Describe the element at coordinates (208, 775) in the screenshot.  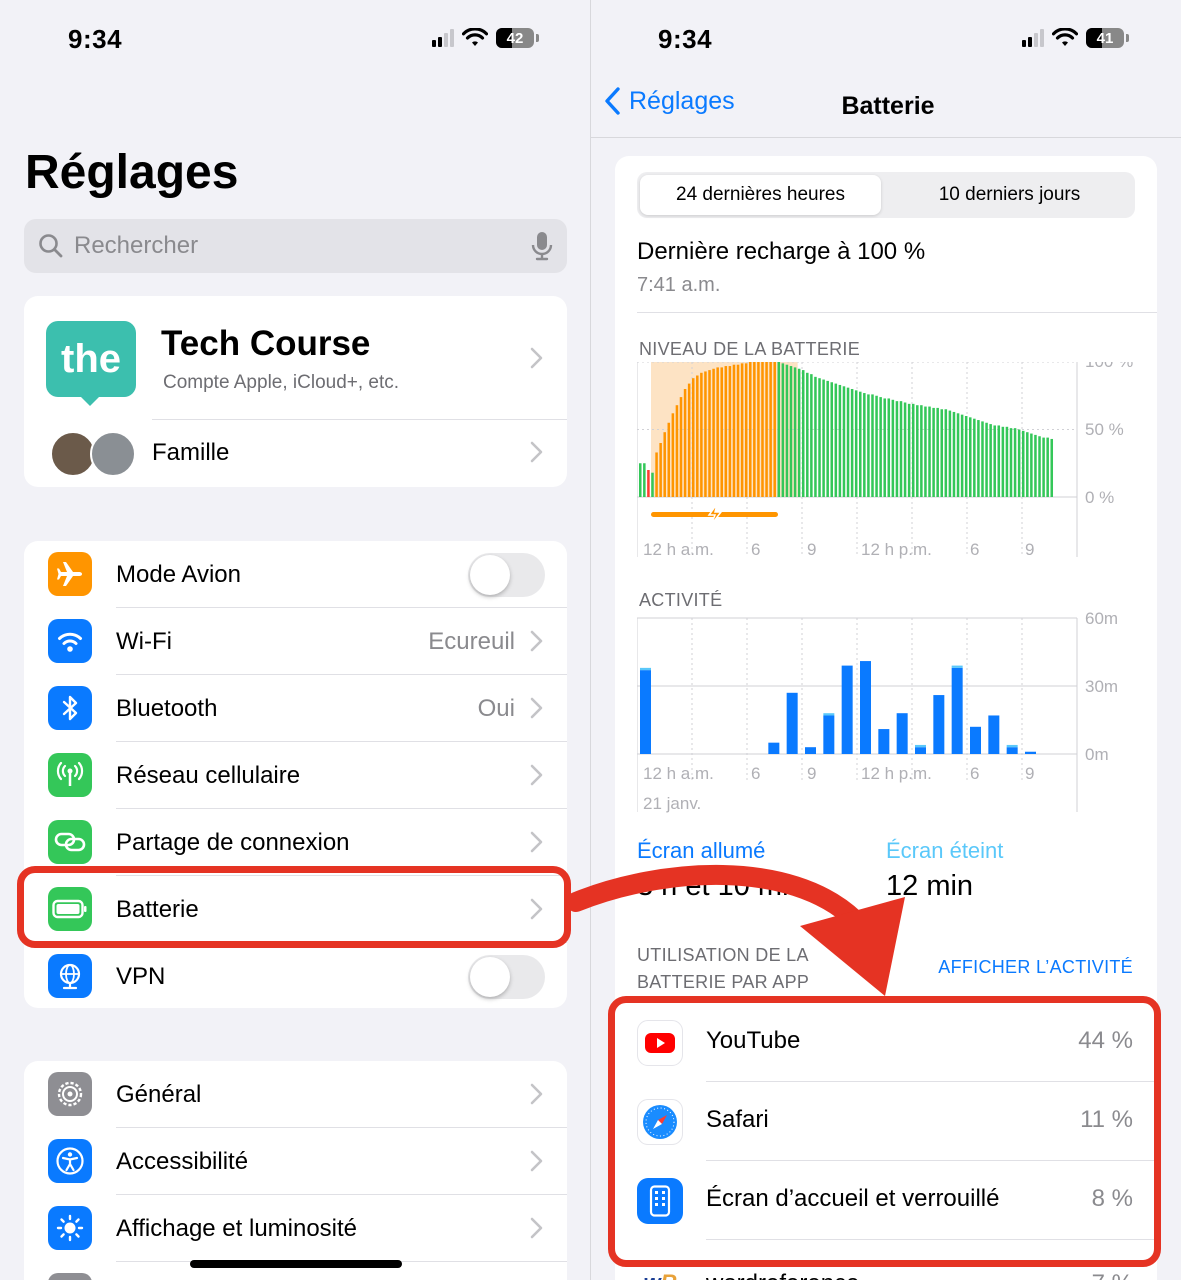
I see `settings-row-label: Réseau cellulaire` at that location.